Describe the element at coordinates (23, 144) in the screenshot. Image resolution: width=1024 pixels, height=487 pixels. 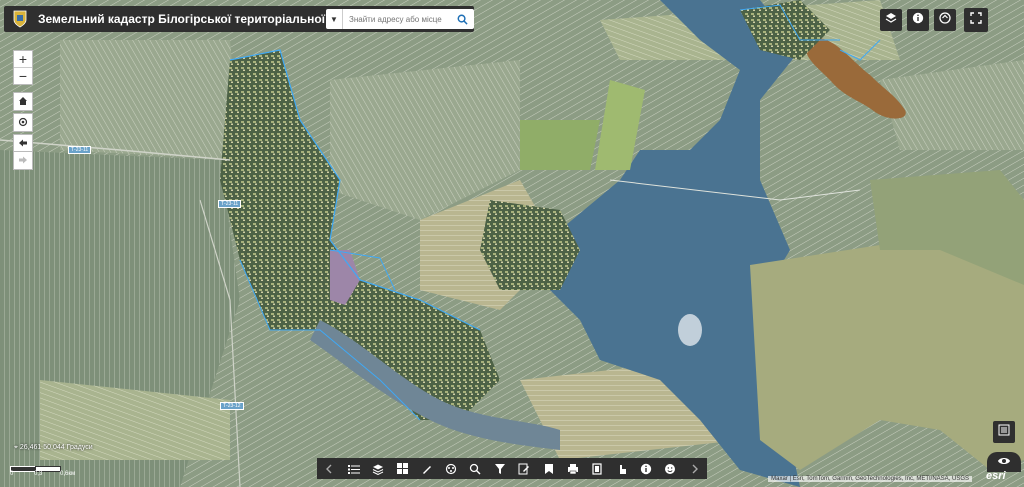
I see `back-icon` at that location.